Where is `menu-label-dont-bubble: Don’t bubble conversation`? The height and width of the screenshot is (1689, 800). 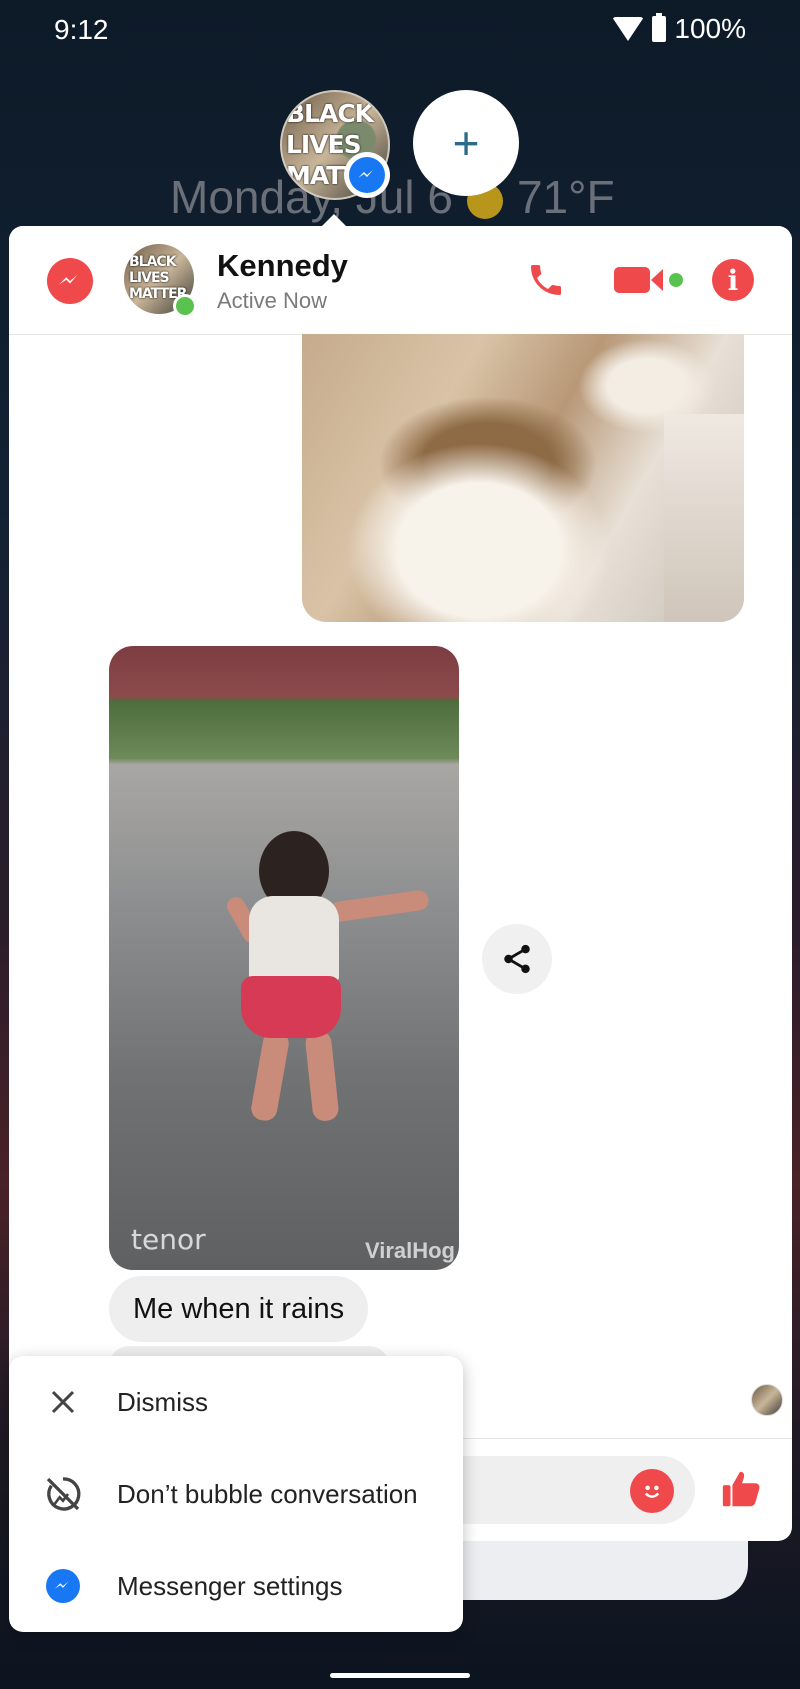 menu-label-dont-bubble: Don’t bubble conversation is located at coordinates (267, 1493).